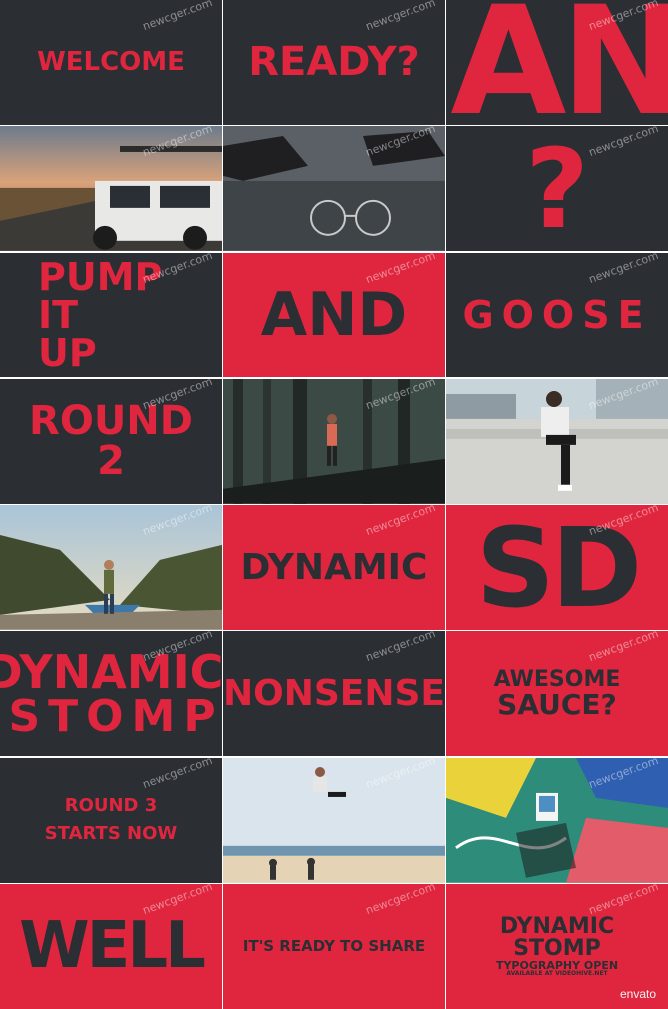 This screenshot has height=1009, width=668. I want to click on tile-welcome: WELCOME newcger.com, so click(111, 62).